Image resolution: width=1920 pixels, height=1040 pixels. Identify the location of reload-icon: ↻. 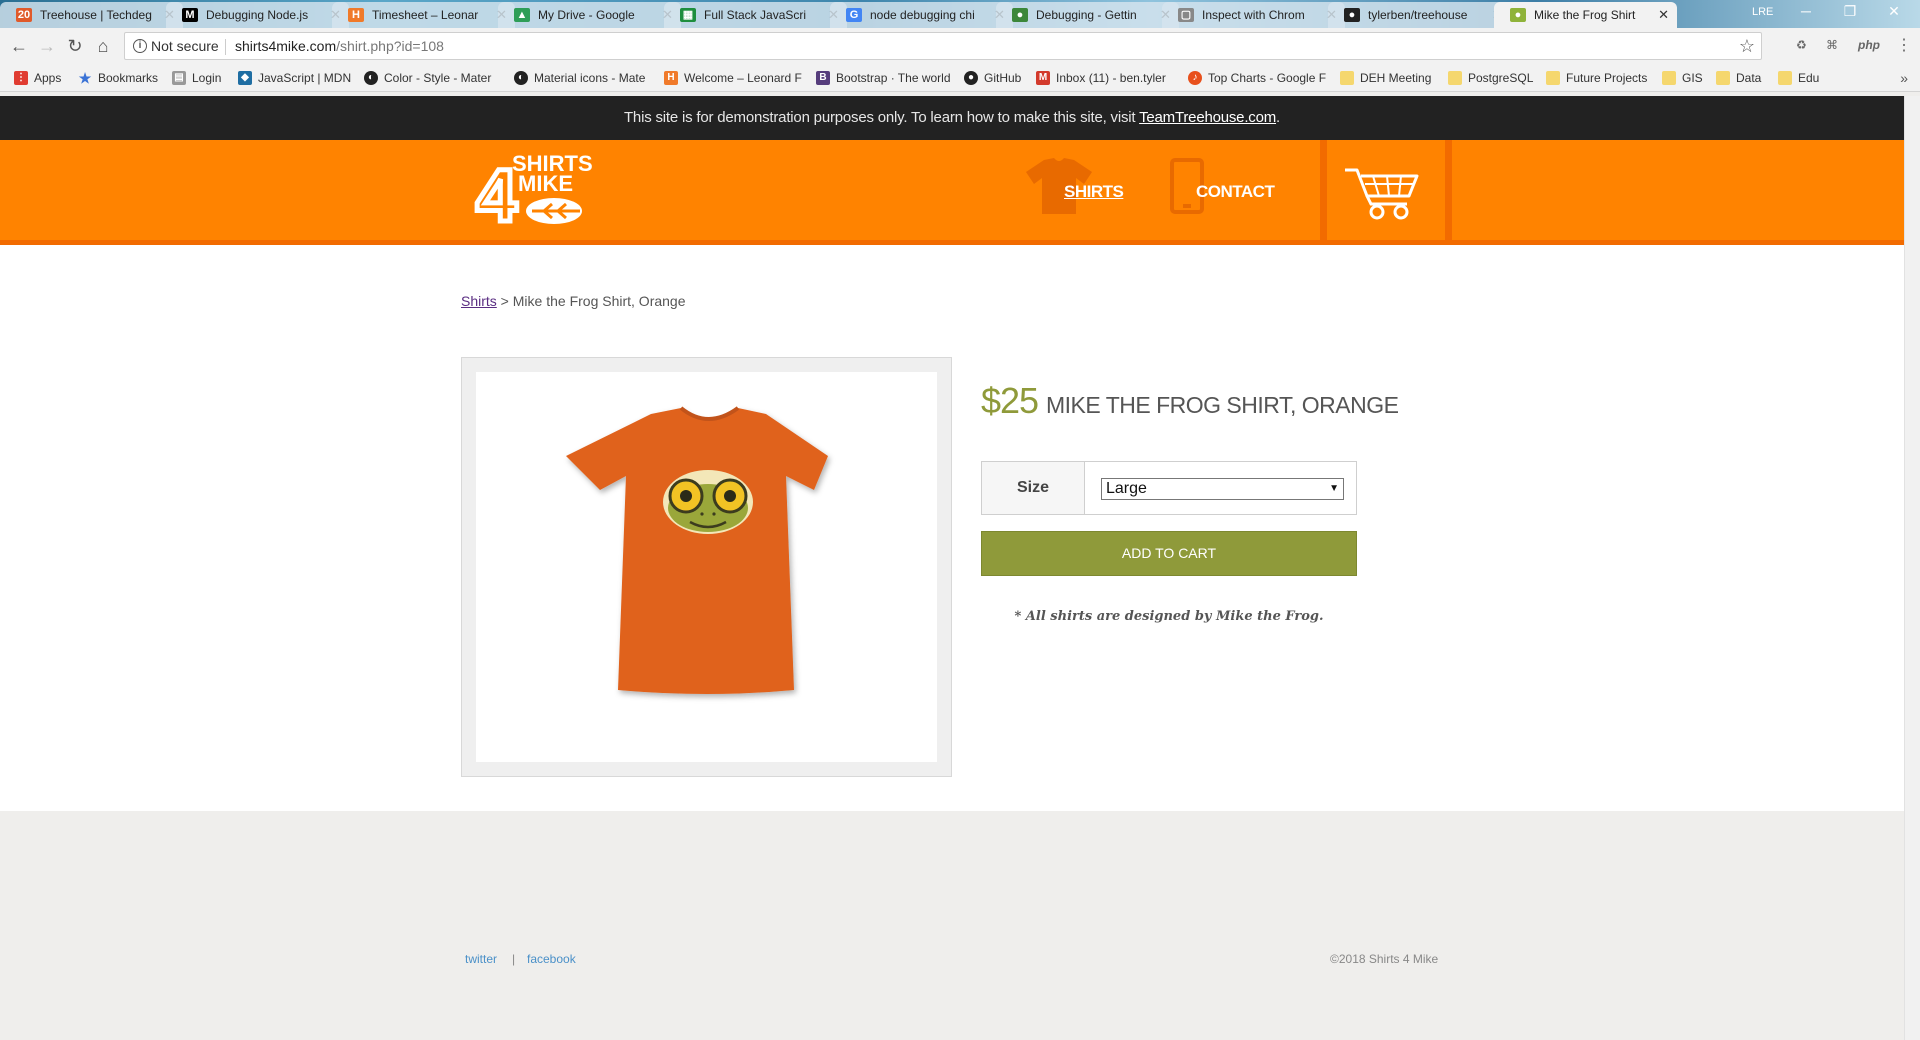
(75, 46).